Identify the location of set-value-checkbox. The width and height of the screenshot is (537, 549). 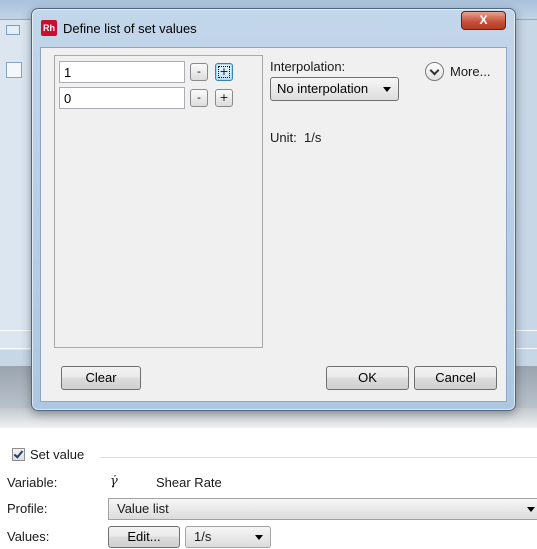
(18, 454).